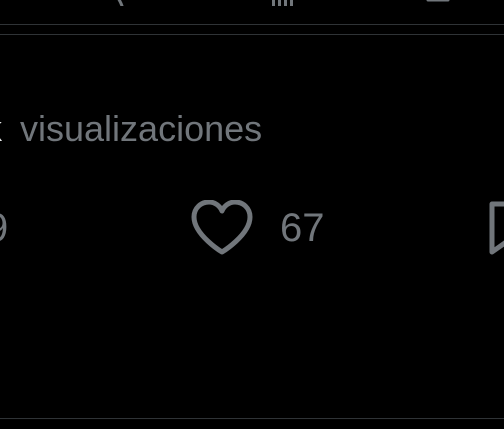 This screenshot has width=504, height=429. I want to click on like-count: 67, so click(302, 228).